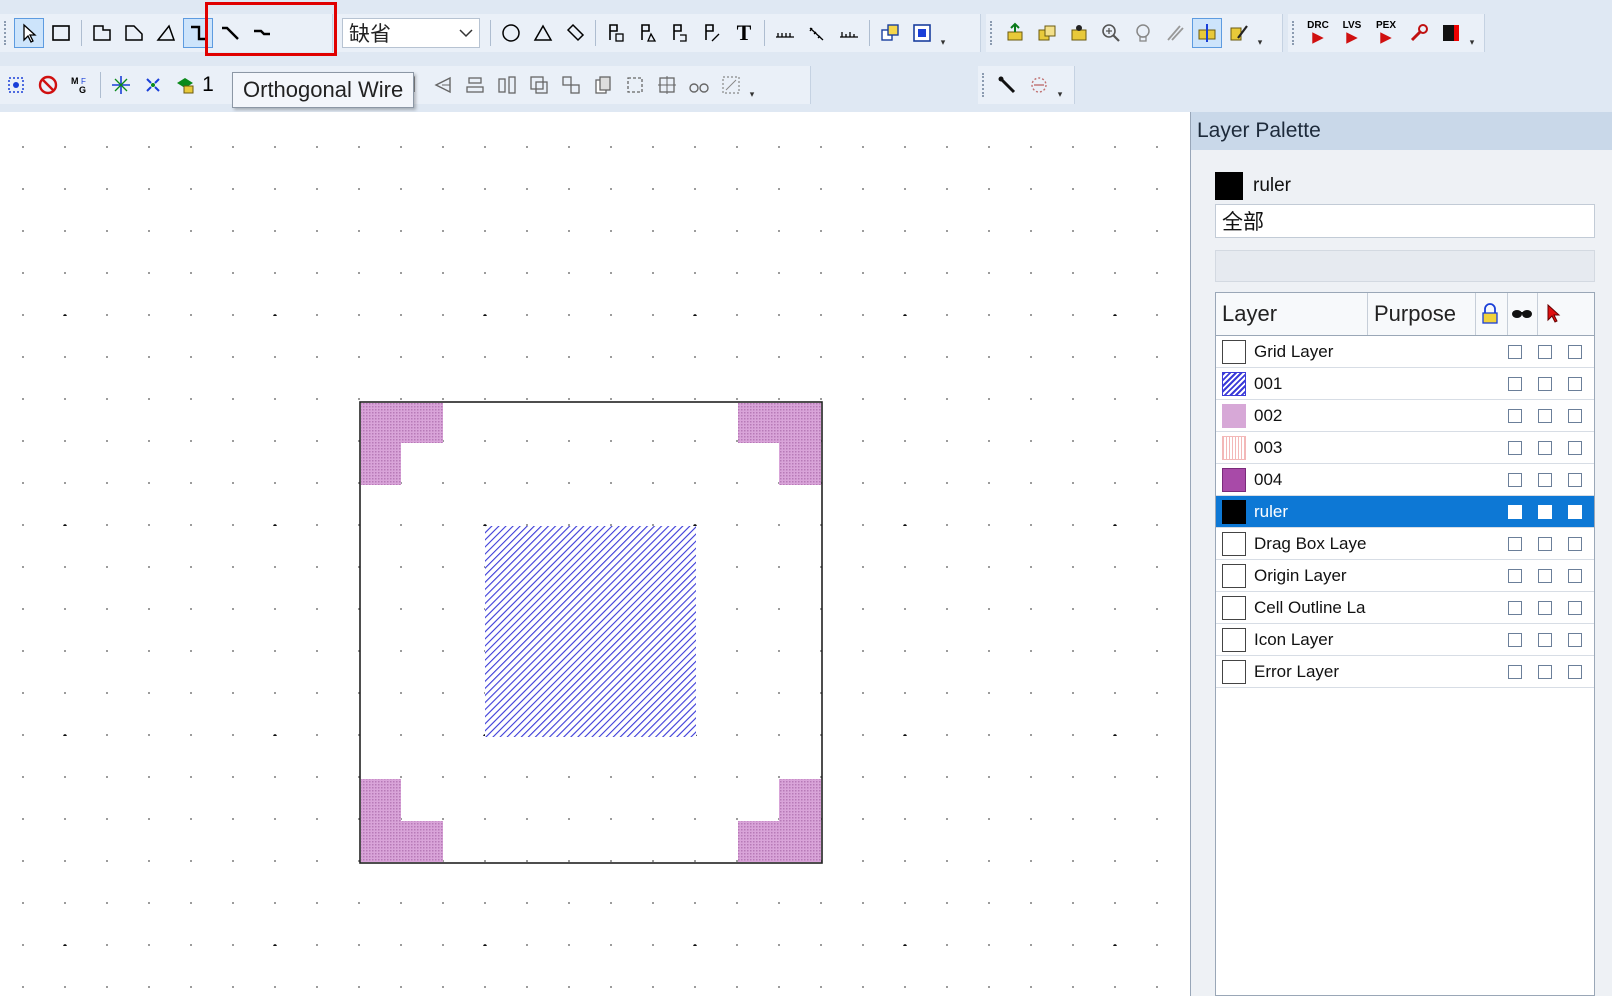 This screenshot has width=1612, height=1001. What do you see at coordinates (1047, 33) in the screenshot?
I see `copy-icon` at bounding box center [1047, 33].